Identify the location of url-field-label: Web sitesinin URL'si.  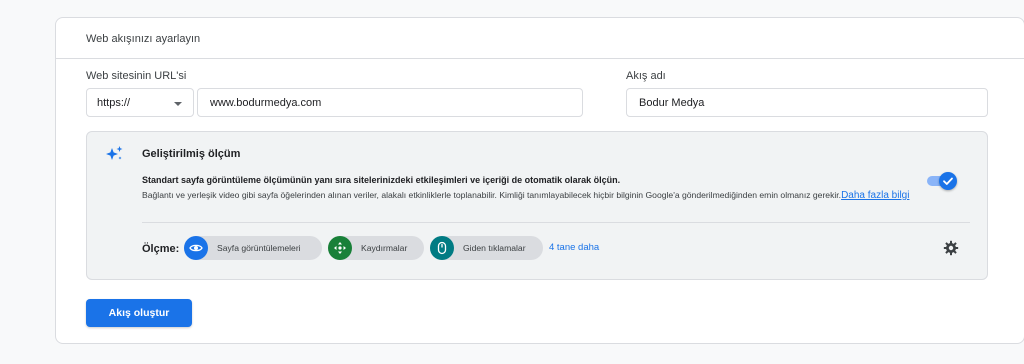
(136, 76).